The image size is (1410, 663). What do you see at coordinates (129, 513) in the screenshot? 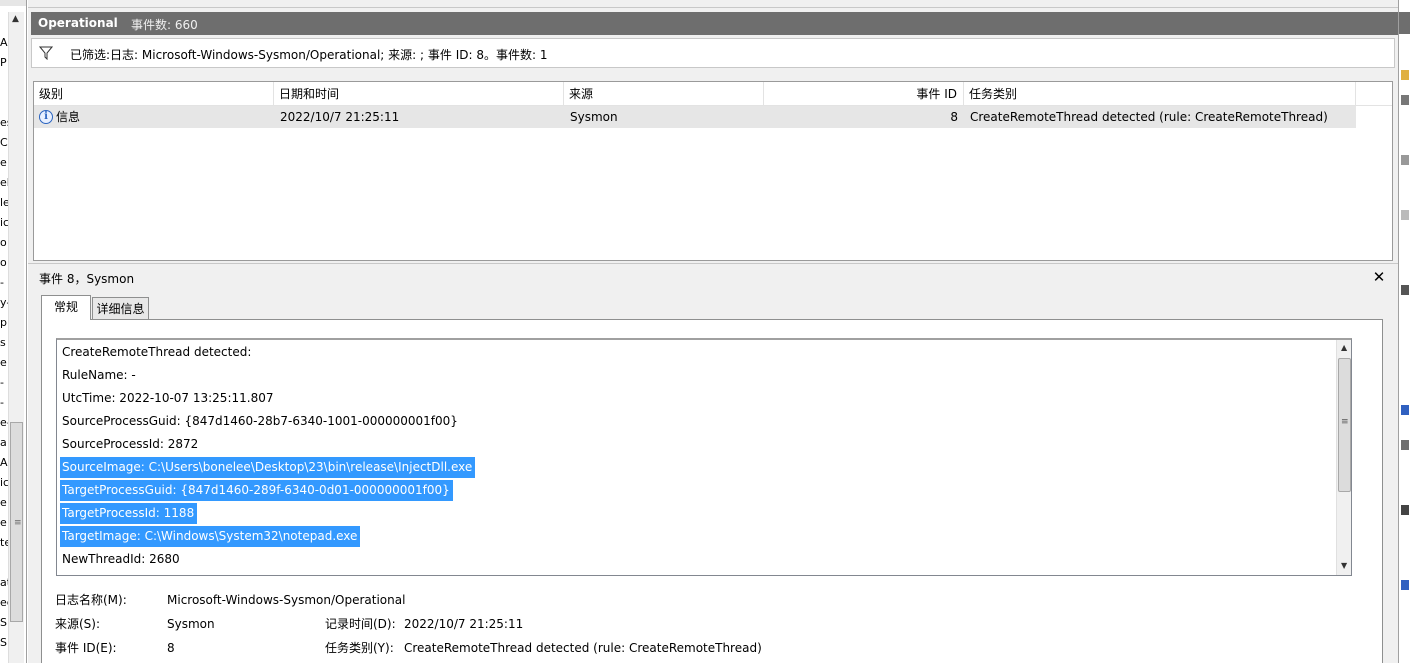
I see `message-line-selected: TargetProcessId: 1188` at bounding box center [129, 513].